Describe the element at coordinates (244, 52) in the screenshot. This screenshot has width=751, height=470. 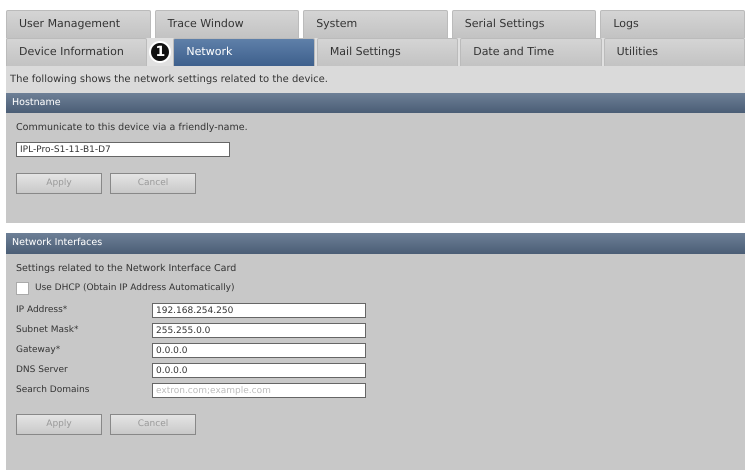
I see `tab: Network` at that location.